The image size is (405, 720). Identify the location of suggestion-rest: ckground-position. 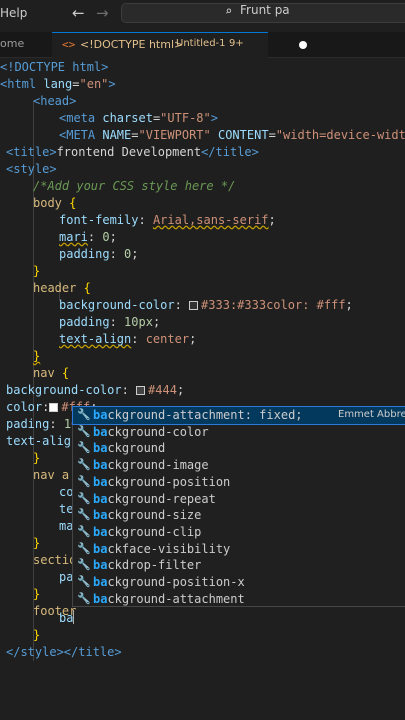
(169, 481).